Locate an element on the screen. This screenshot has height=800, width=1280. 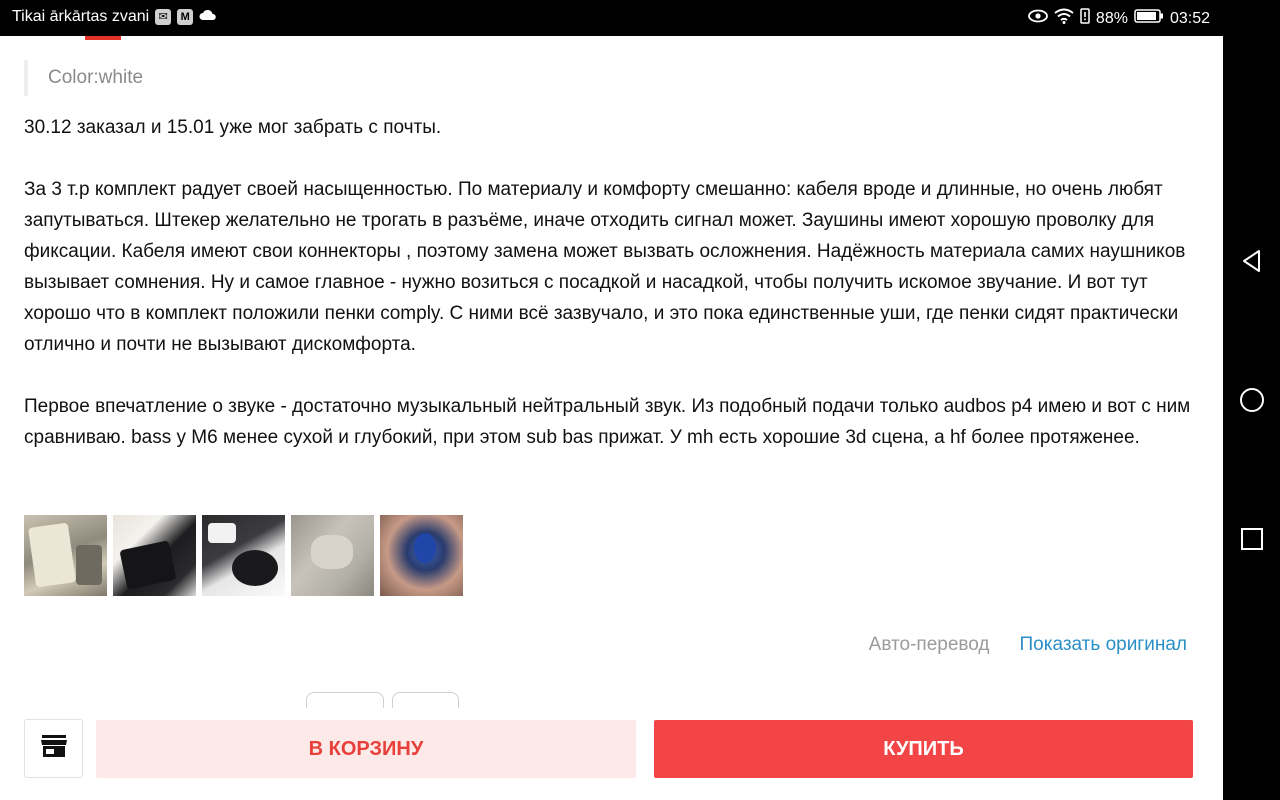
clock-time: 03:52 is located at coordinates (1189, 18).